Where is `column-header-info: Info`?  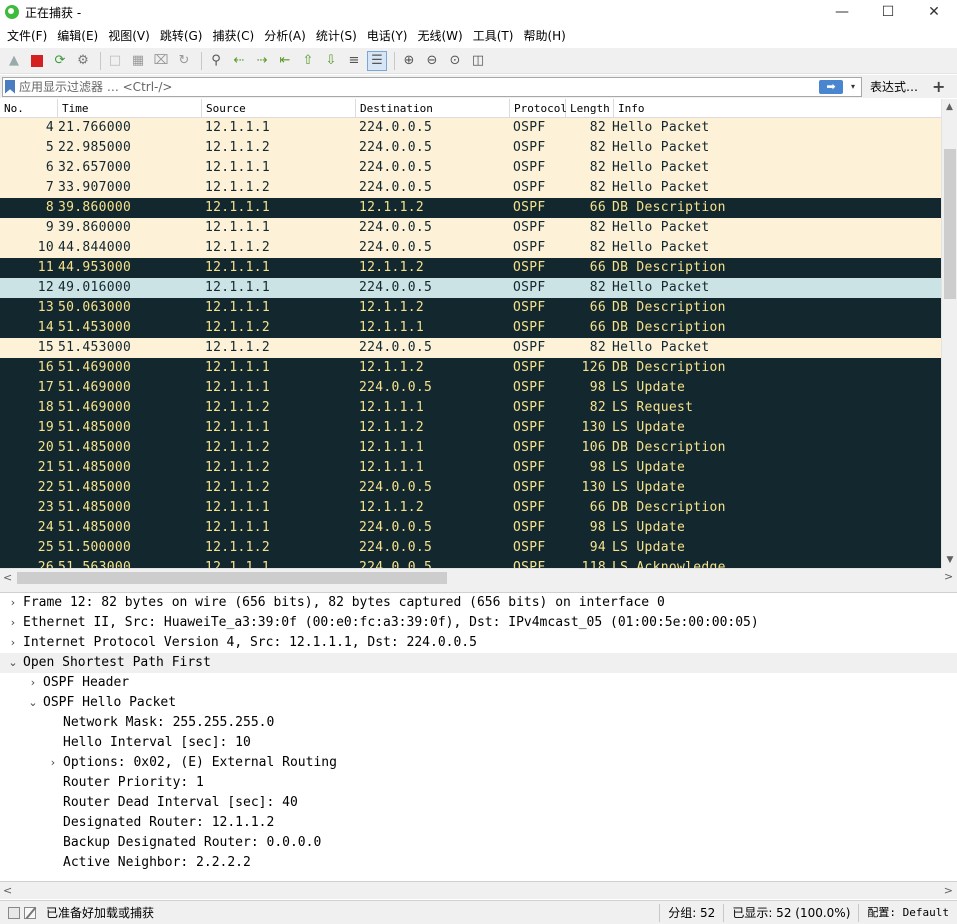 column-header-info: Info is located at coordinates (777, 108).